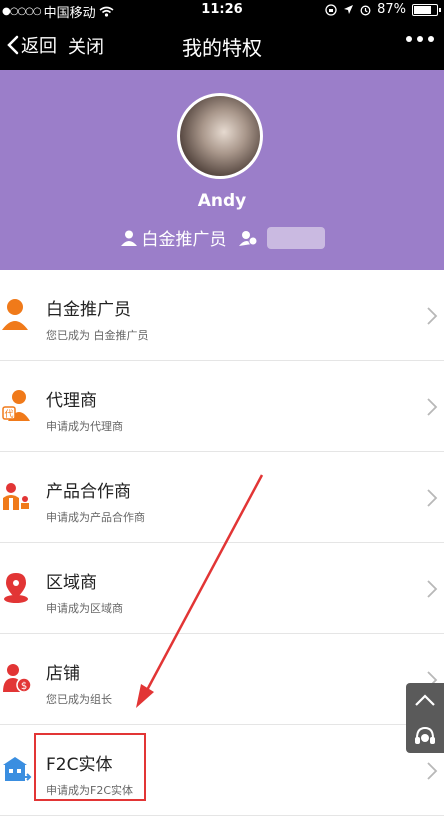 This screenshot has height=816, width=444. I want to click on headset-icon, so click(425, 735).